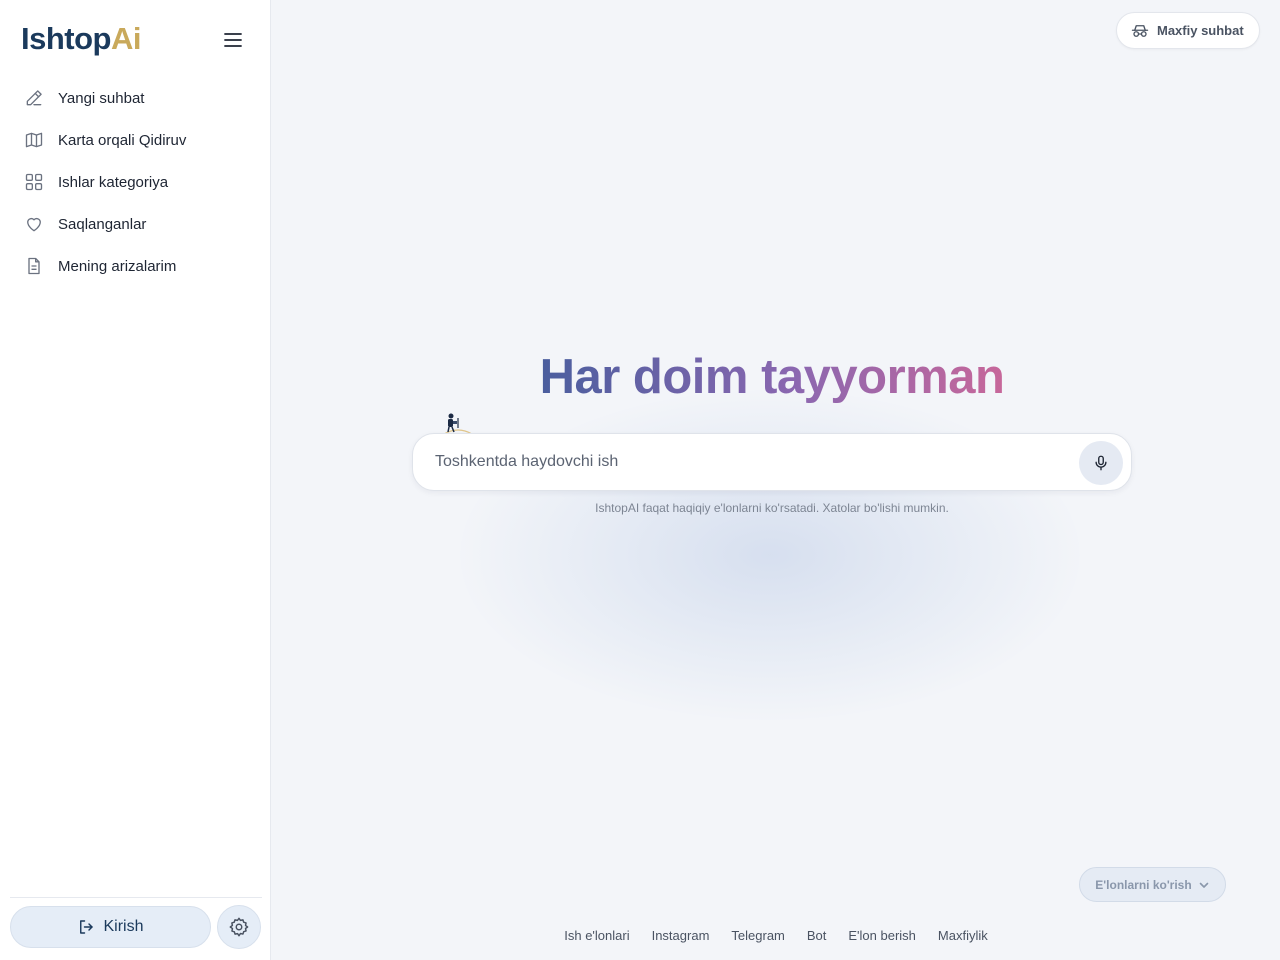 Image resolution: width=1280 pixels, height=960 pixels. I want to click on sidebar-item-my-applications: Mening arizalarim, so click(136, 266).